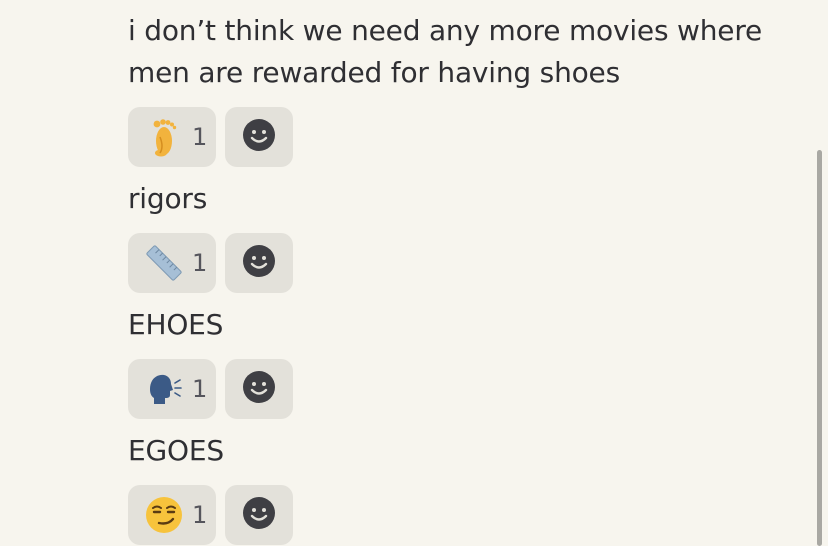 This screenshot has height=546, width=828. I want to click on reaction-pill-foot: 1, so click(172, 137).